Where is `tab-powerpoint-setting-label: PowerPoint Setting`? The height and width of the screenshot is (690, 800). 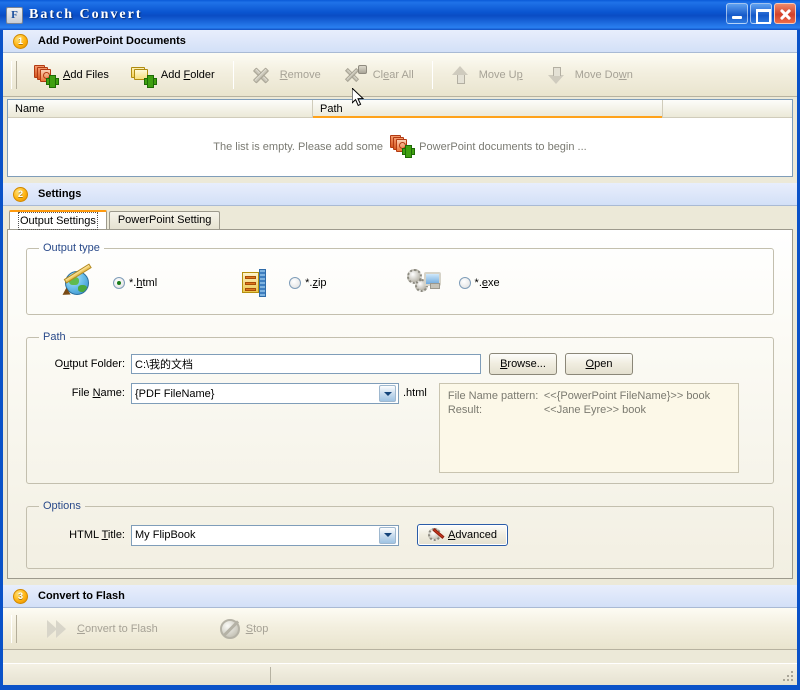
tab-powerpoint-setting-label: PowerPoint Setting is located at coordinates (164, 220).